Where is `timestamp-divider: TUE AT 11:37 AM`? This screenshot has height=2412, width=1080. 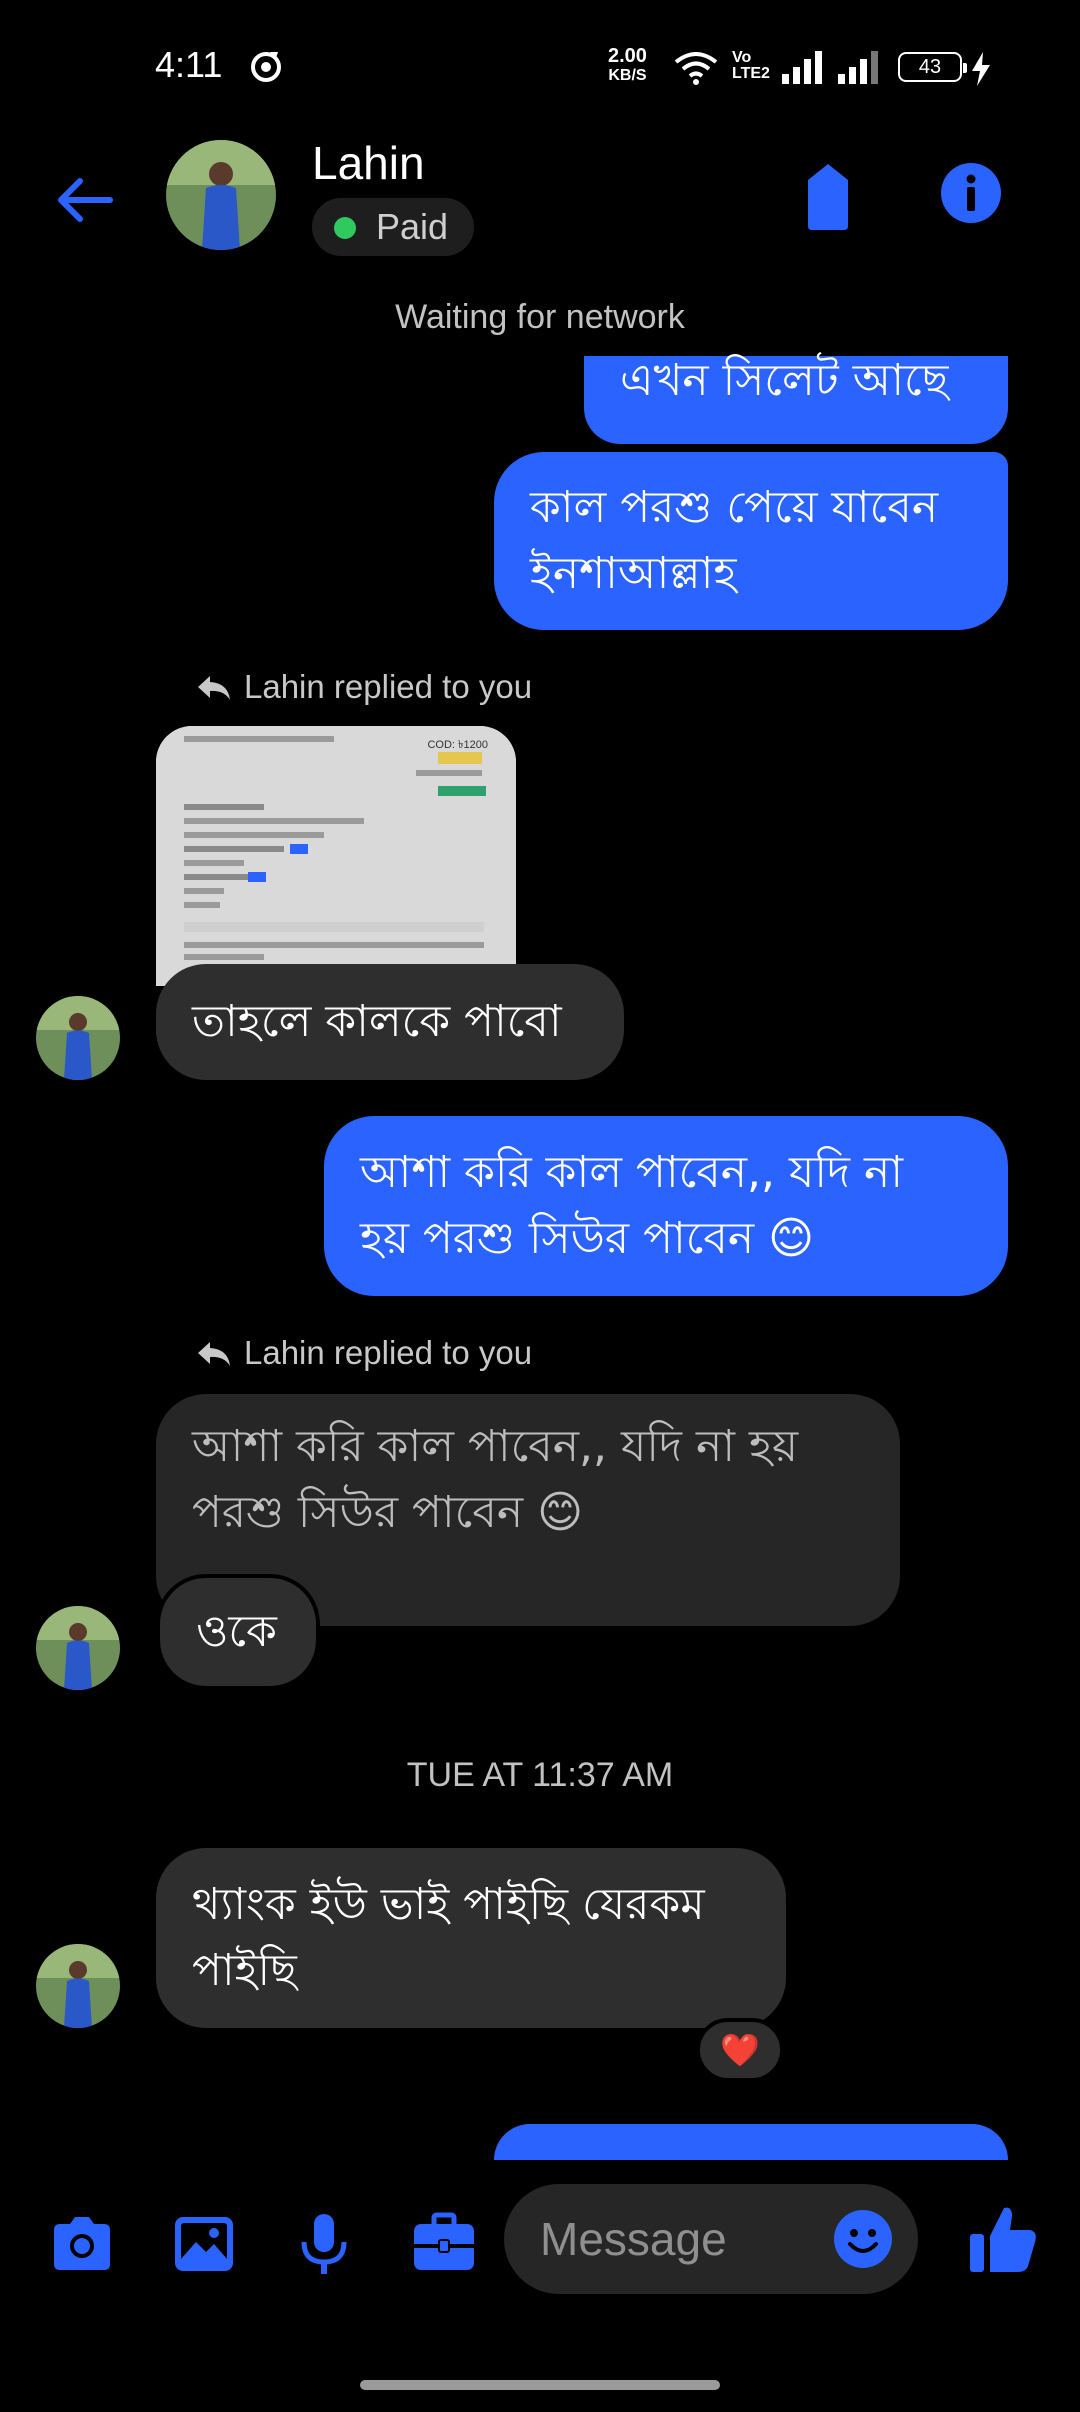
timestamp-divider: TUE AT 11:37 AM is located at coordinates (540, 1775).